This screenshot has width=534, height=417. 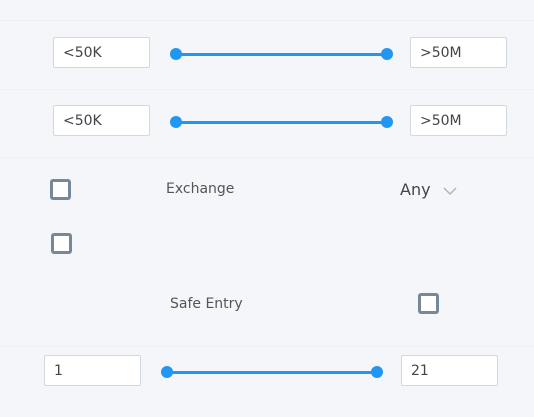 I want to click on range-min-input: 1, so click(x=92, y=370).